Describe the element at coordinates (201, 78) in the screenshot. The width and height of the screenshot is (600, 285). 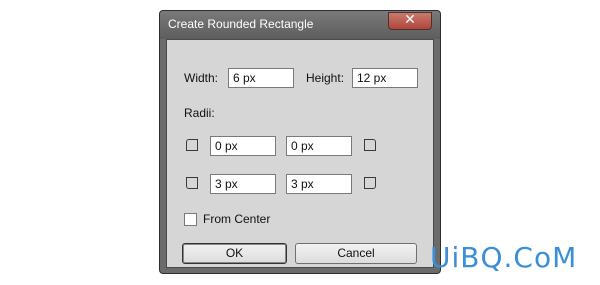
I see `width-label: Width:` at that location.